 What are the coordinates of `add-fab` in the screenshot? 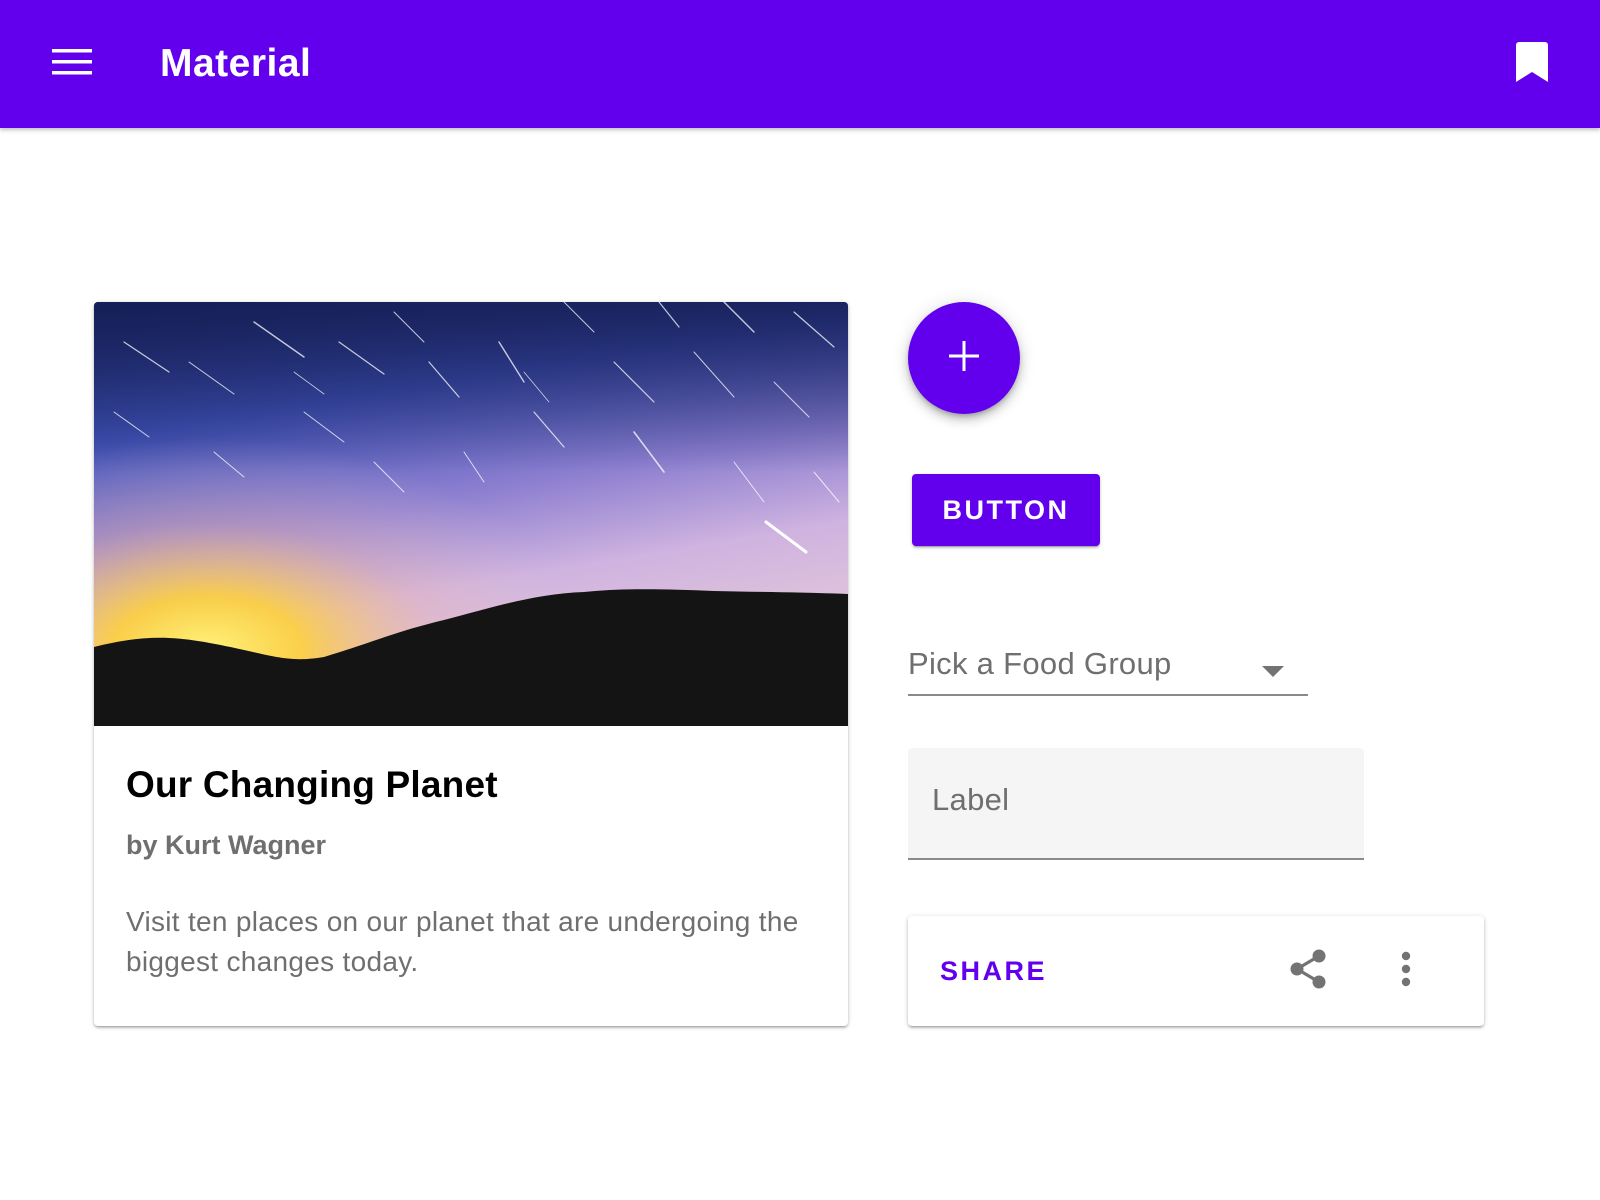 It's located at (964, 358).